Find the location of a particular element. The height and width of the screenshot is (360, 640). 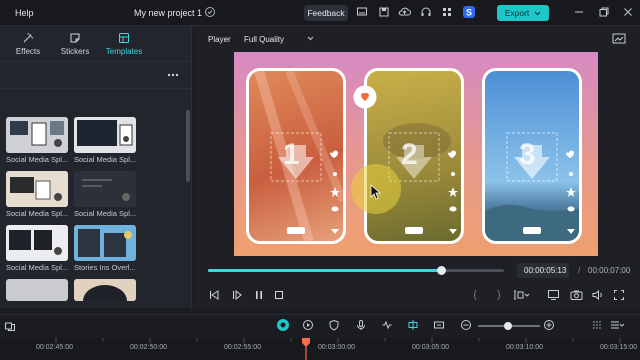

timeline-tick-label: 00:03:05:00 is located at coordinates (430, 347).